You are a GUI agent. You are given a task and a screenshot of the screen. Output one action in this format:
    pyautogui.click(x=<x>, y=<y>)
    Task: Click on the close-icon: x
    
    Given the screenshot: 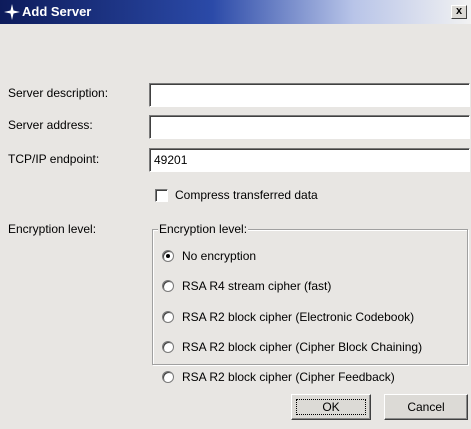 What is the action you would take?
    pyautogui.click(x=459, y=11)
    